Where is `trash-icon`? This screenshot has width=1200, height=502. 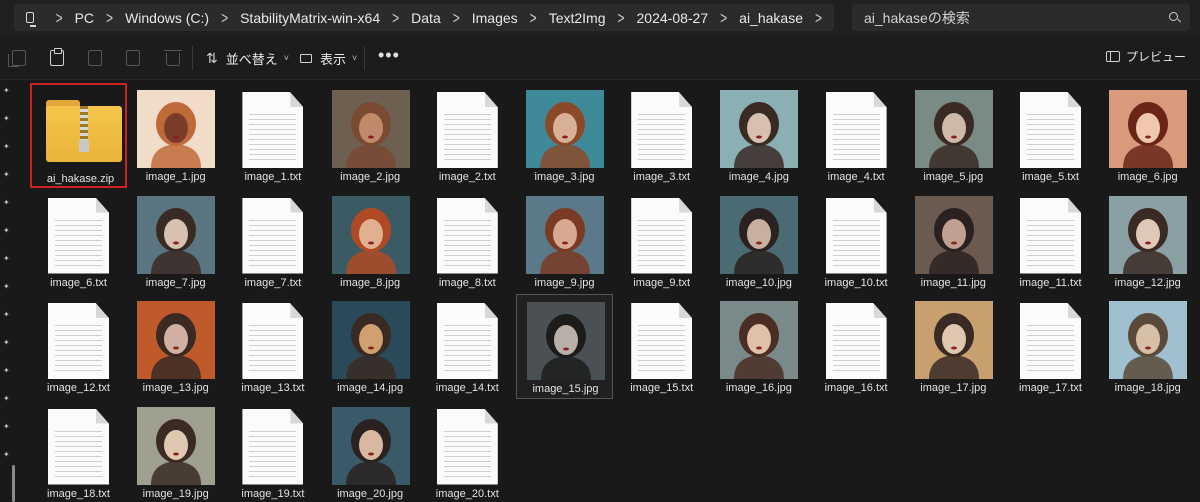
trash-icon is located at coordinates (173, 58).